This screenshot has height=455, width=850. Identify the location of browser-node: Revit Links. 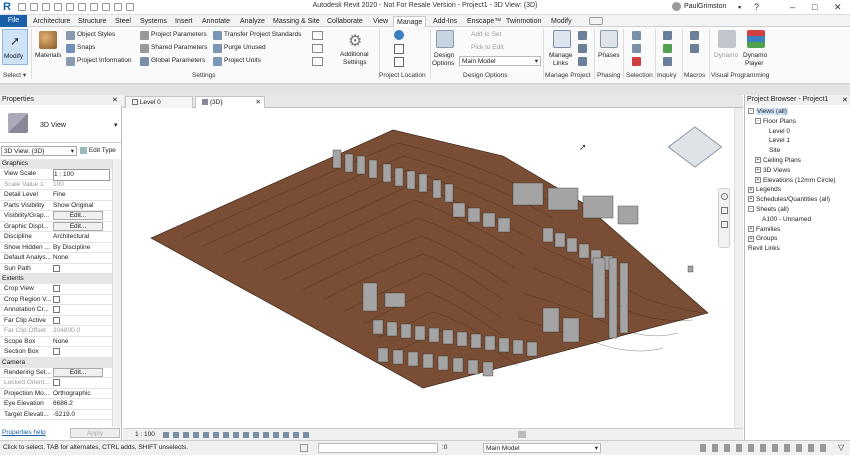
(764, 248).